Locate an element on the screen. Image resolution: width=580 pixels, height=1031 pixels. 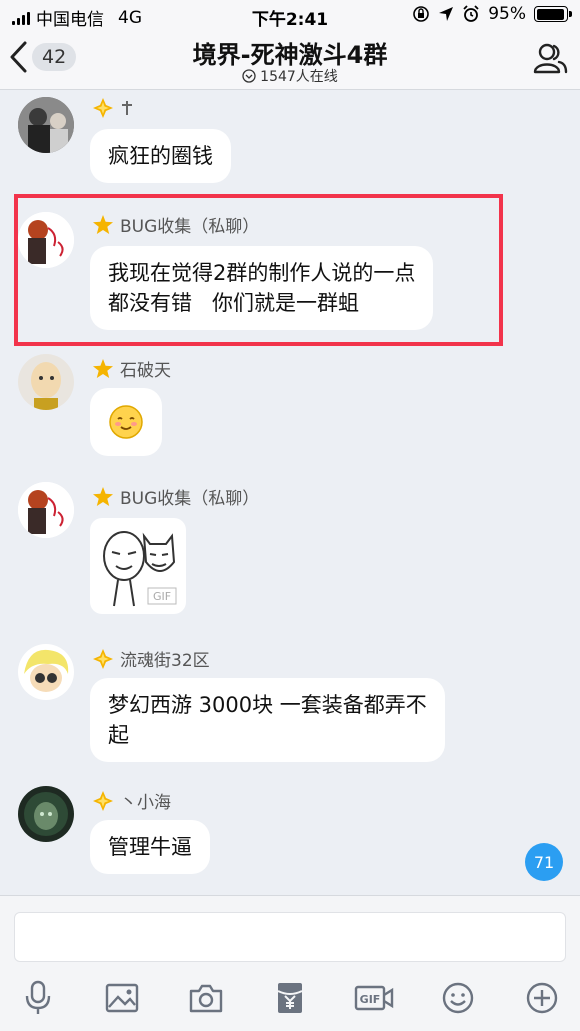
mic-icon is located at coordinates (38, 997).